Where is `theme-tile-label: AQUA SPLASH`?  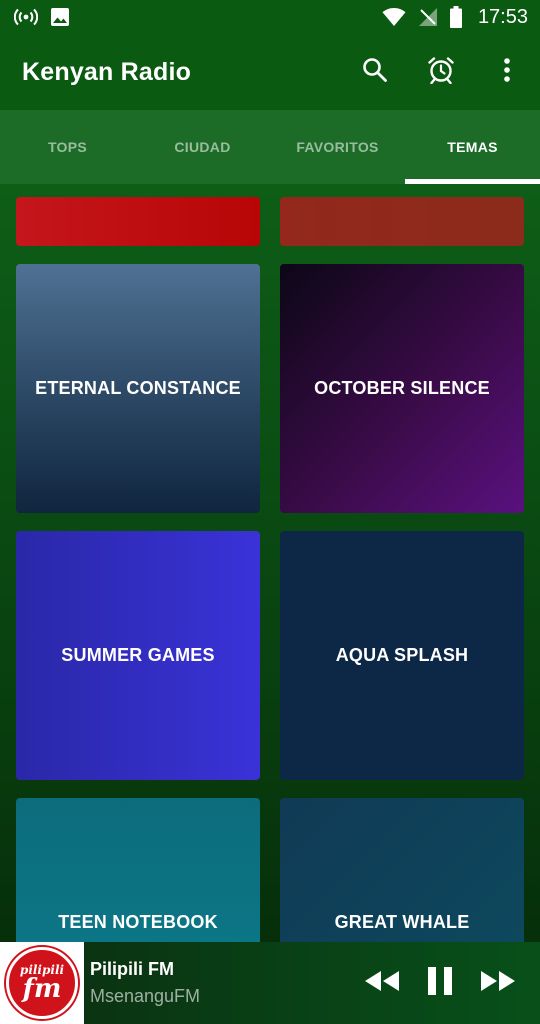 theme-tile-label: AQUA SPLASH is located at coordinates (402, 655).